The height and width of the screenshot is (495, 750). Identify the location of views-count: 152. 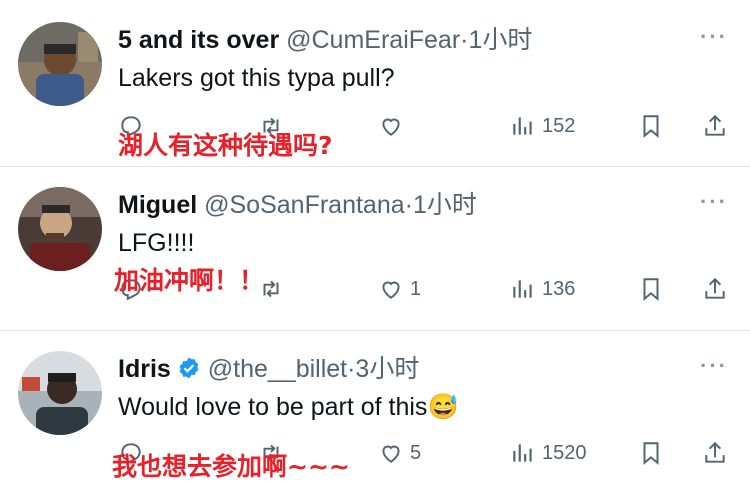
(559, 125).